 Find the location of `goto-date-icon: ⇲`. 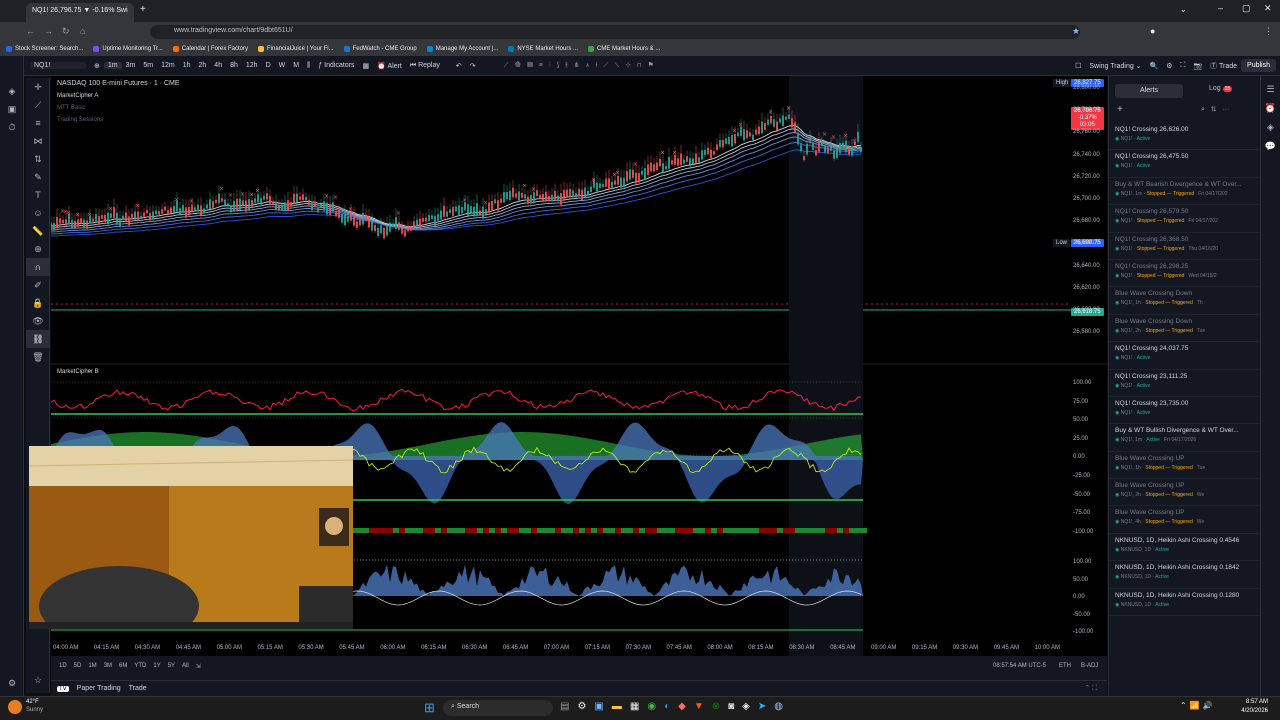

goto-date-icon: ⇲ is located at coordinates (198, 666).